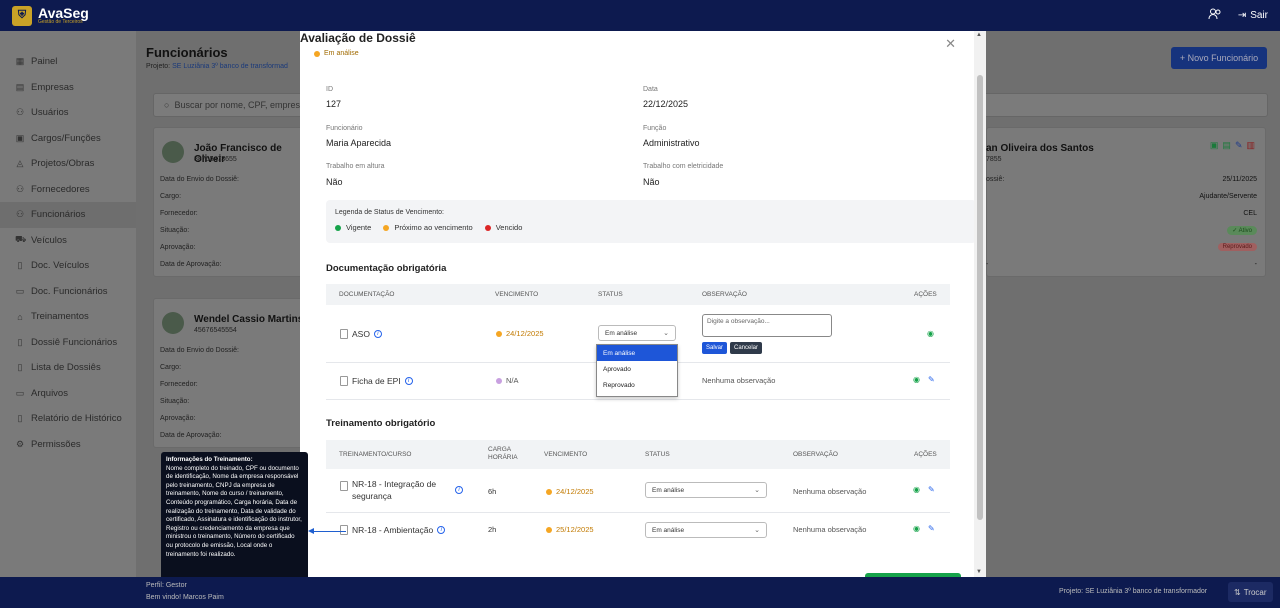  I want to click on sidebar-item-label: Dossiê Funcionários, so click(74, 342).